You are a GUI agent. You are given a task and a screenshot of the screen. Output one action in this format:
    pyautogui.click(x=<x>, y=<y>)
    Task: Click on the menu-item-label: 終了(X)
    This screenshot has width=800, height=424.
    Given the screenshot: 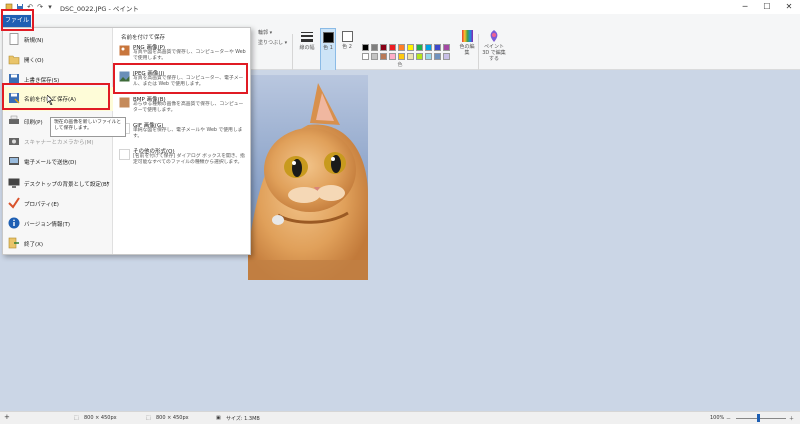 What is the action you would take?
    pyautogui.click(x=34, y=245)
    